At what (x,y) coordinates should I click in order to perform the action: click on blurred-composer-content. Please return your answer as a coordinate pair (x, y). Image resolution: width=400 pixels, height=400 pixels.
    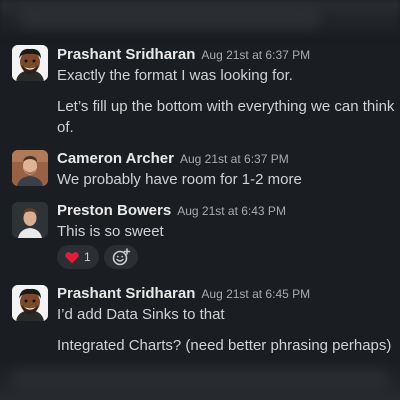
    Looking at the image, I should click on (200, 380).